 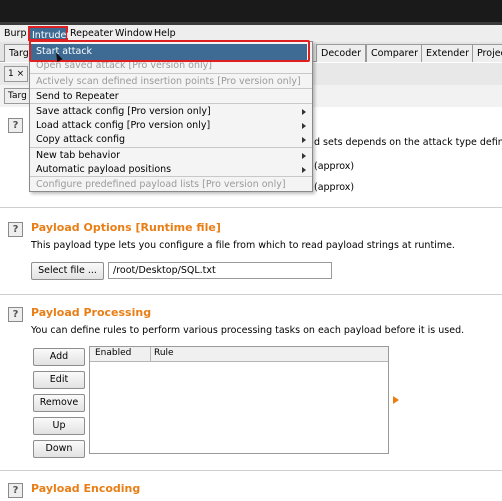 What do you see at coordinates (11, 74) in the screenshot?
I see `attack-tab-number: 1` at bounding box center [11, 74].